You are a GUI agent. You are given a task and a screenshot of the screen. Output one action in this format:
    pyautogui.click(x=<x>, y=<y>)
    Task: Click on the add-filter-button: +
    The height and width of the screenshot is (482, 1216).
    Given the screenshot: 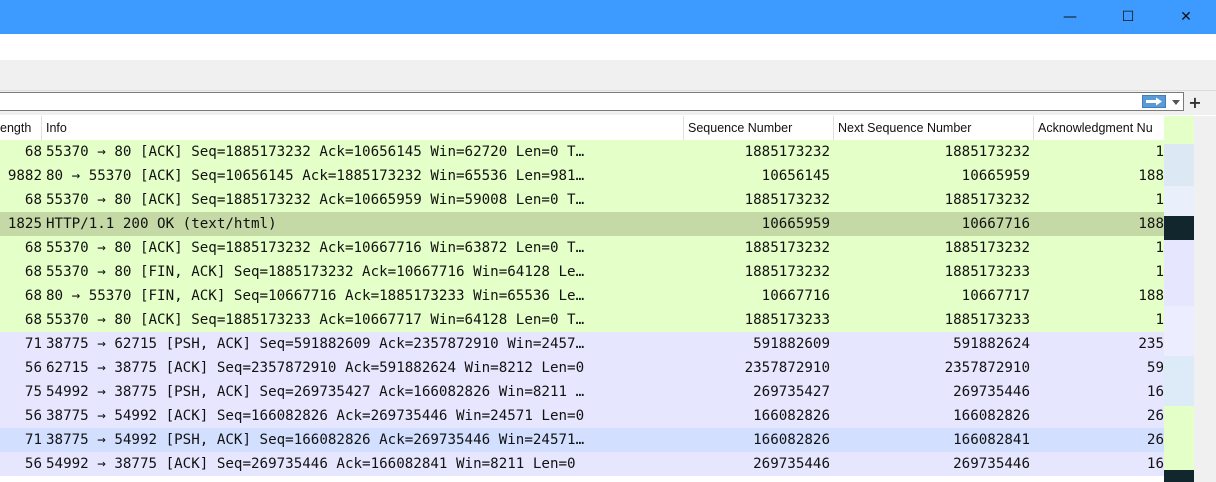 What is the action you would take?
    pyautogui.click(x=1195, y=102)
    